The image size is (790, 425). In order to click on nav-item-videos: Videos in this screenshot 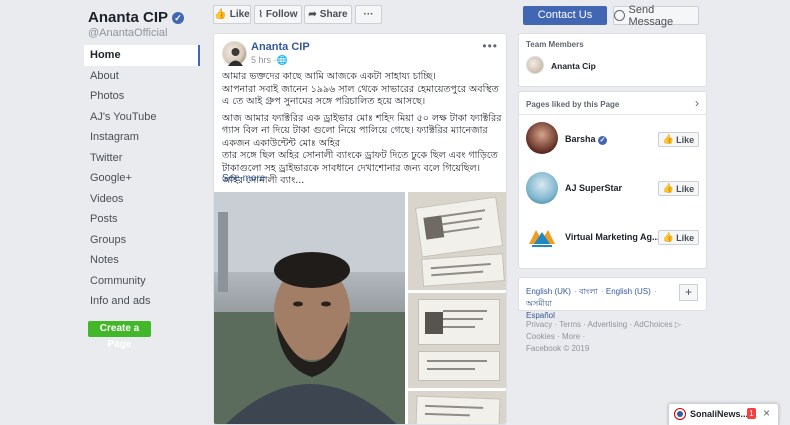, I will do `click(142, 199)`.